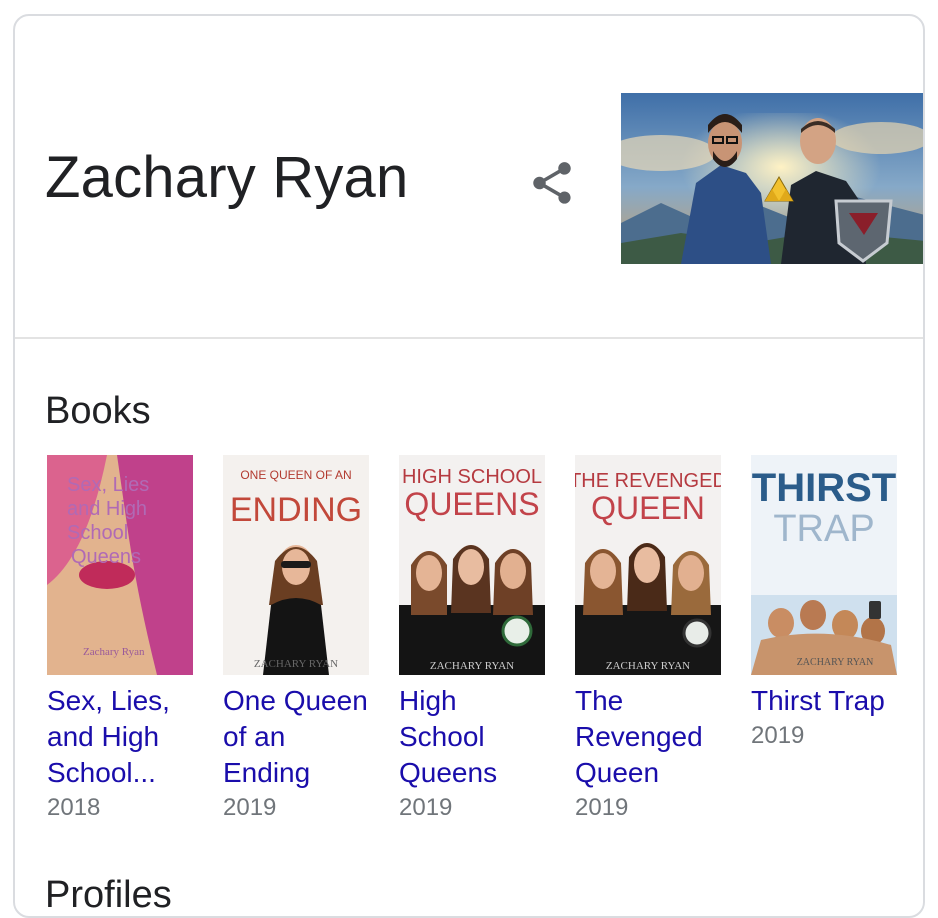  I want to click on book-cover-text: THIRST, so click(824, 488).